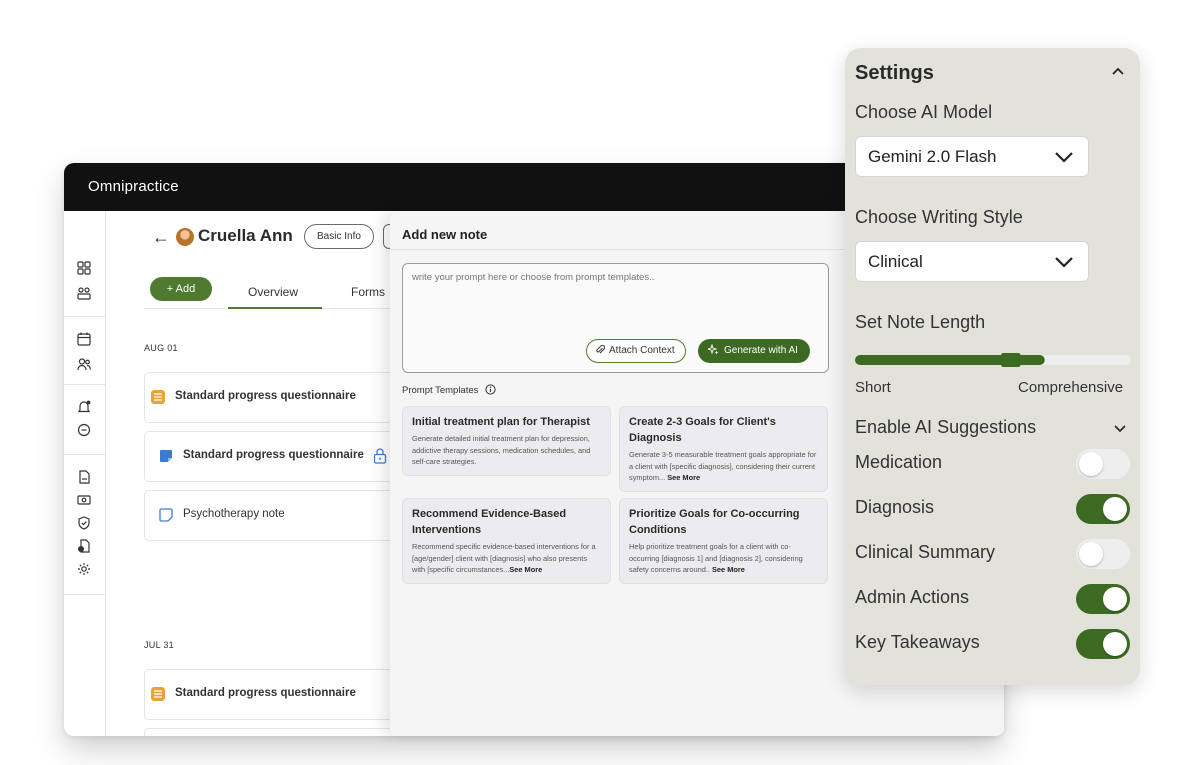 Image resolution: width=1195 pixels, height=765 pixels. What do you see at coordinates (445, 234) in the screenshot?
I see `panel-title: Add new note` at bounding box center [445, 234].